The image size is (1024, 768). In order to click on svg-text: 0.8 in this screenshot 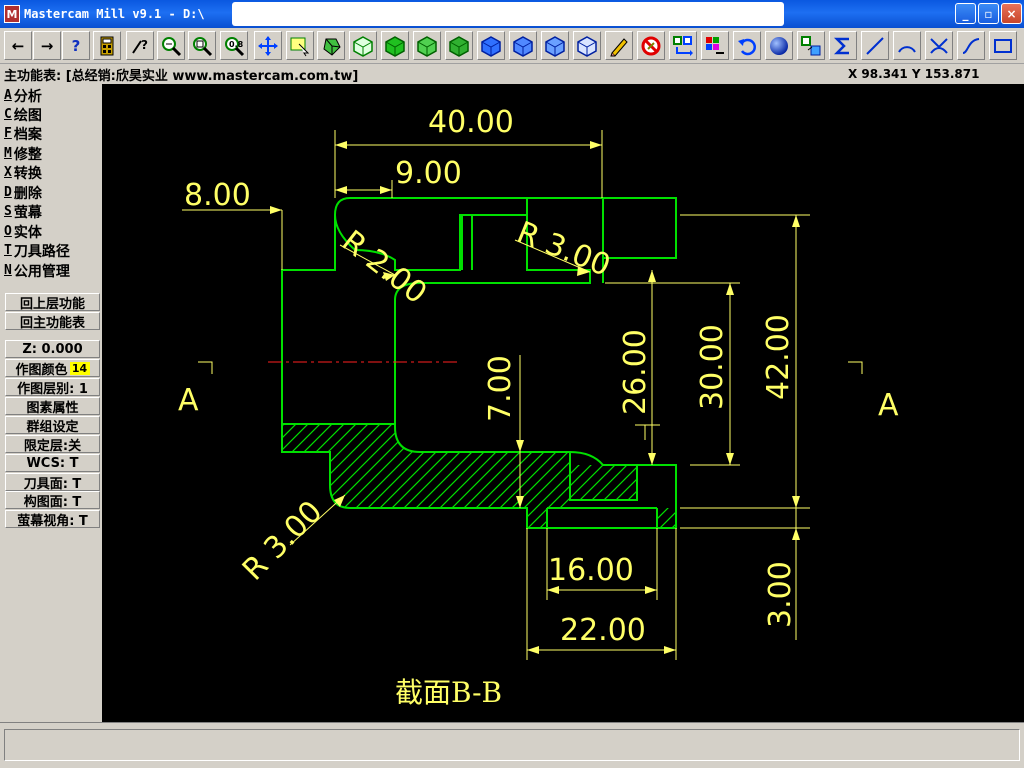, I will do `click(236, 44)`.